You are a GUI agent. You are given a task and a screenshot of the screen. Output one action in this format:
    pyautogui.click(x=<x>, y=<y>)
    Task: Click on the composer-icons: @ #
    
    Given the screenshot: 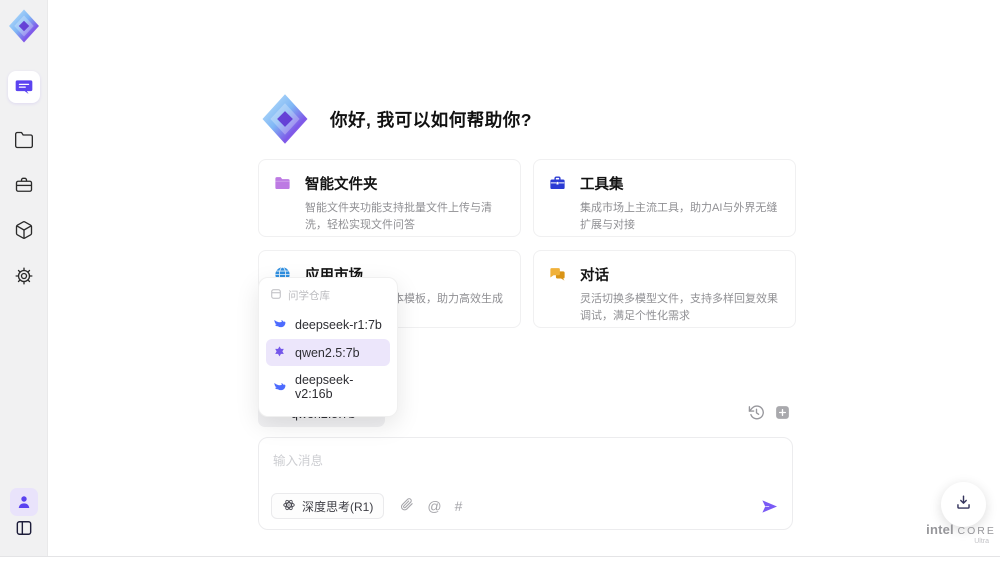 What is the action you would take?
    pyautogui.click(x=430, y=506)
    